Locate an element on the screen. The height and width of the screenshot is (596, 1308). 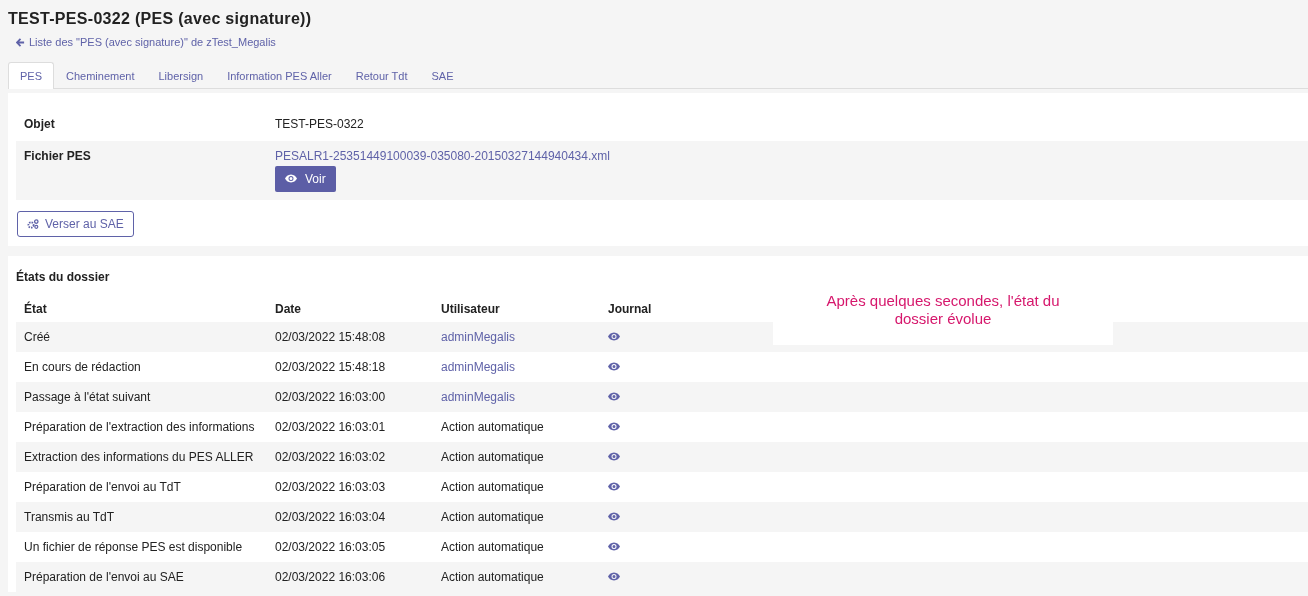
field-label: Fichier PES is located at coordinates (58, 156).